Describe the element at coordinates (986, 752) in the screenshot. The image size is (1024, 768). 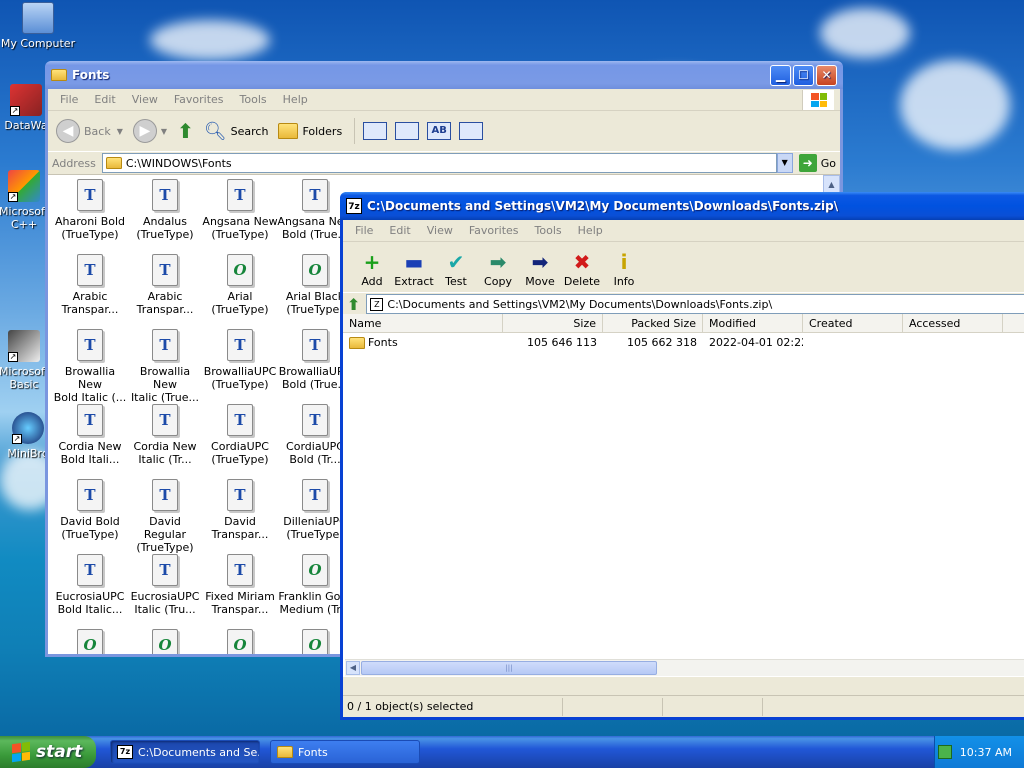
I see `clock: 10:37 AM` at that location.